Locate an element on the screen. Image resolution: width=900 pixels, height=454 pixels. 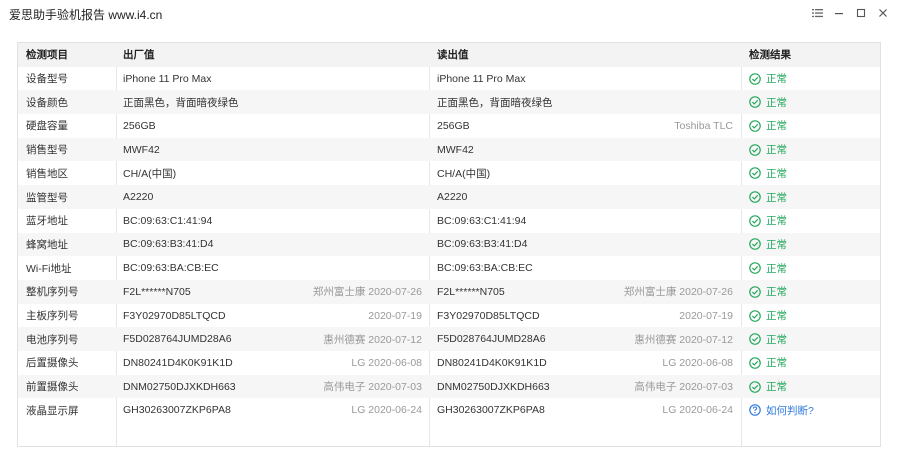
read-note: 惠州德赛 2020-07-12 is located at coordinates (683, 339).